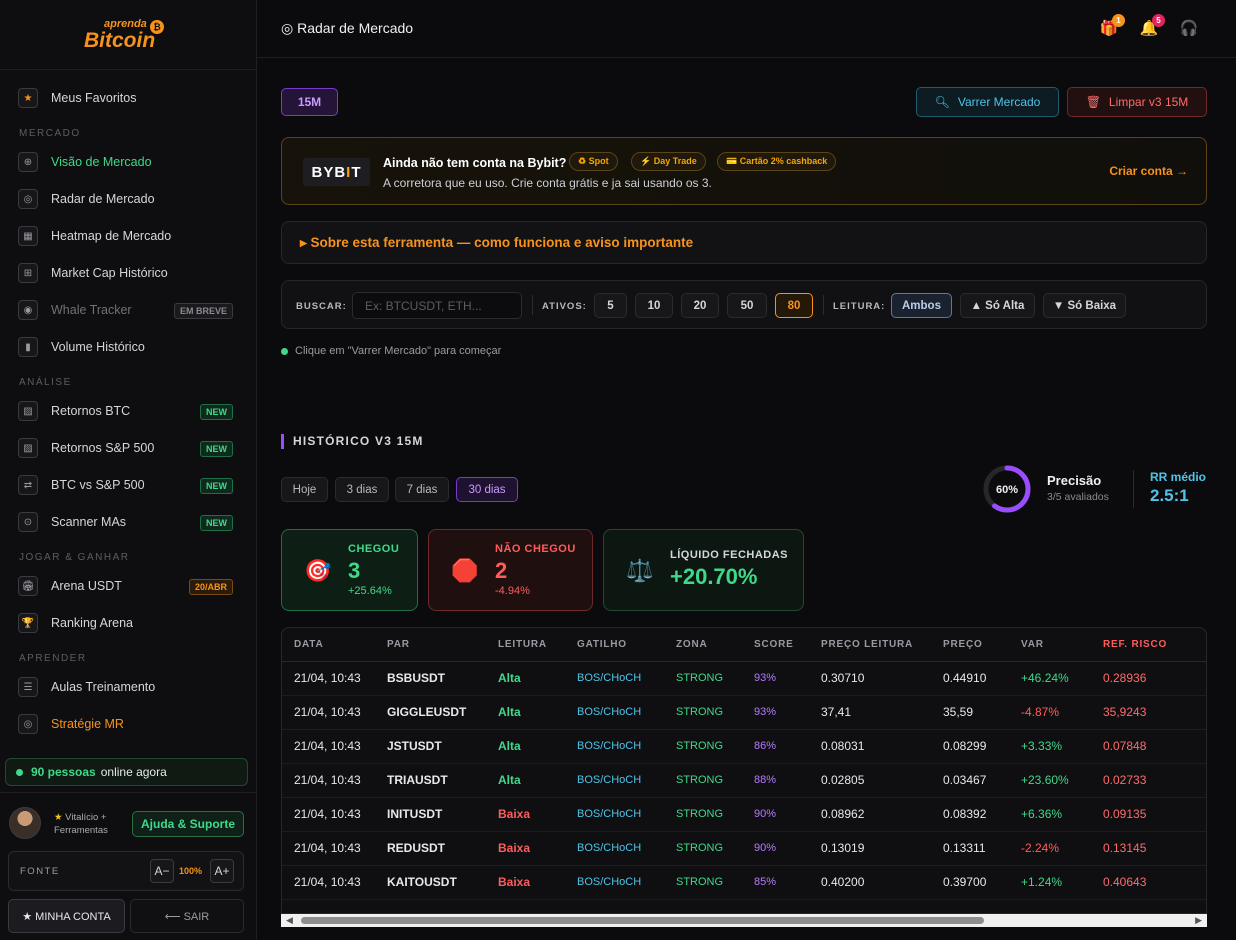 The height and width of the screenshot is (940, 1236). I want to click on table-cell: -2.24%, so click(1062, 848).